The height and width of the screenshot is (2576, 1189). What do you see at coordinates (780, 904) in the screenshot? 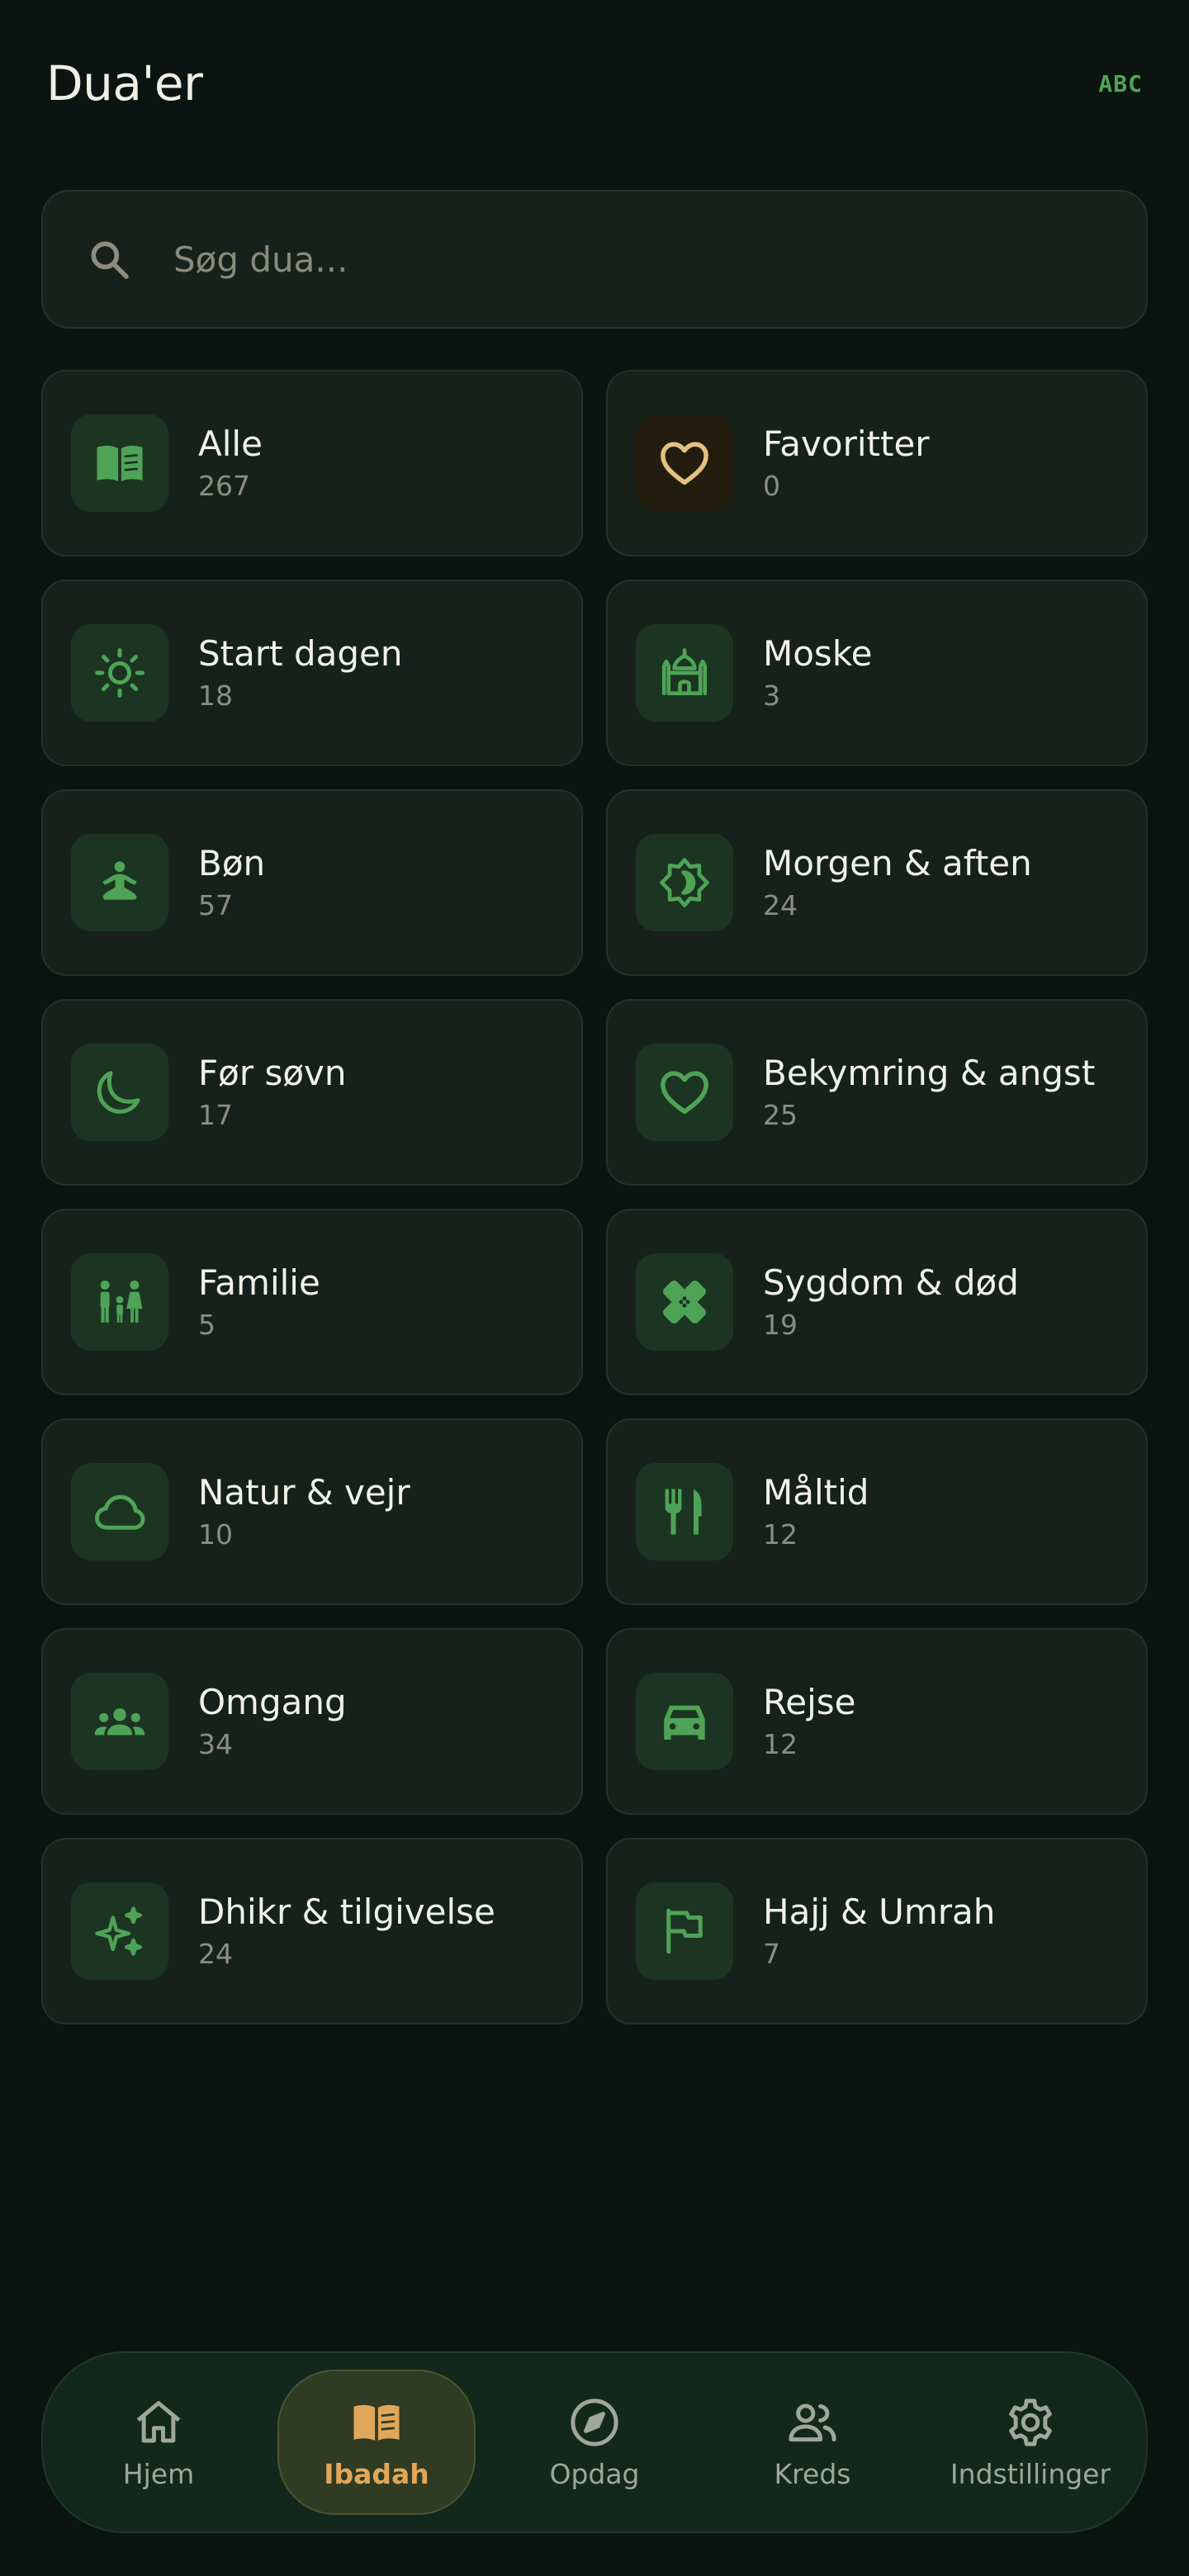
I see `category-count: 24` at bounding box center [780, 904].